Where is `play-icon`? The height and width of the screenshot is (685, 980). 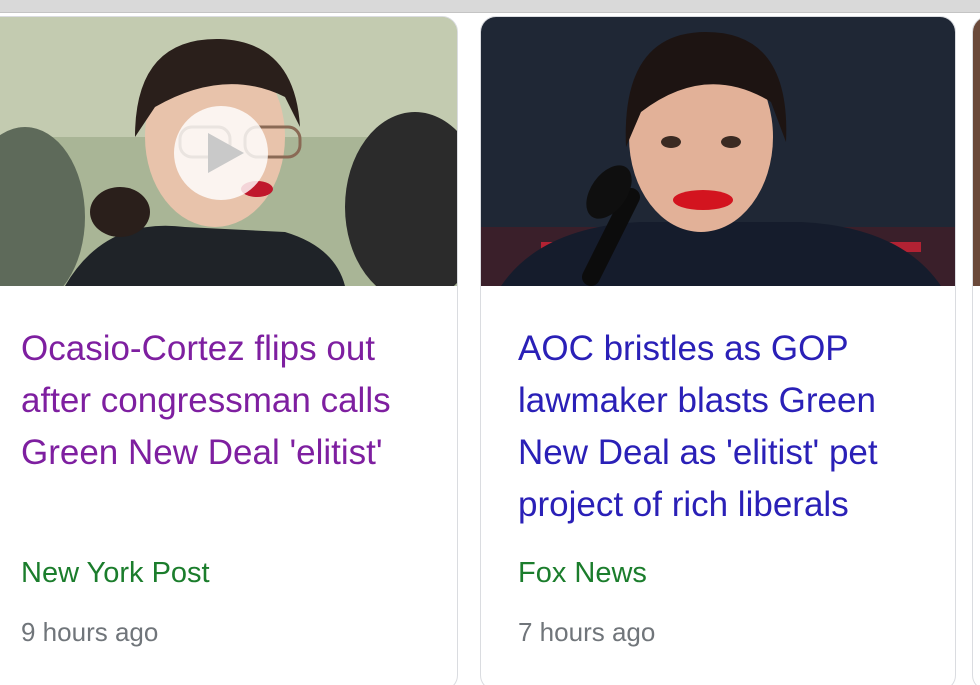 play-icon is located at coordinates (226, 153).